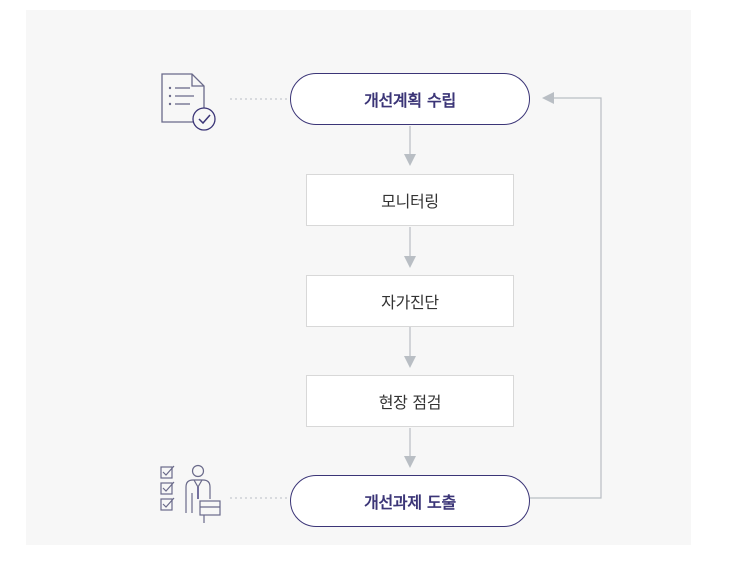  I want to click on step-plan: 개선계획 수립, so click(410, 99).